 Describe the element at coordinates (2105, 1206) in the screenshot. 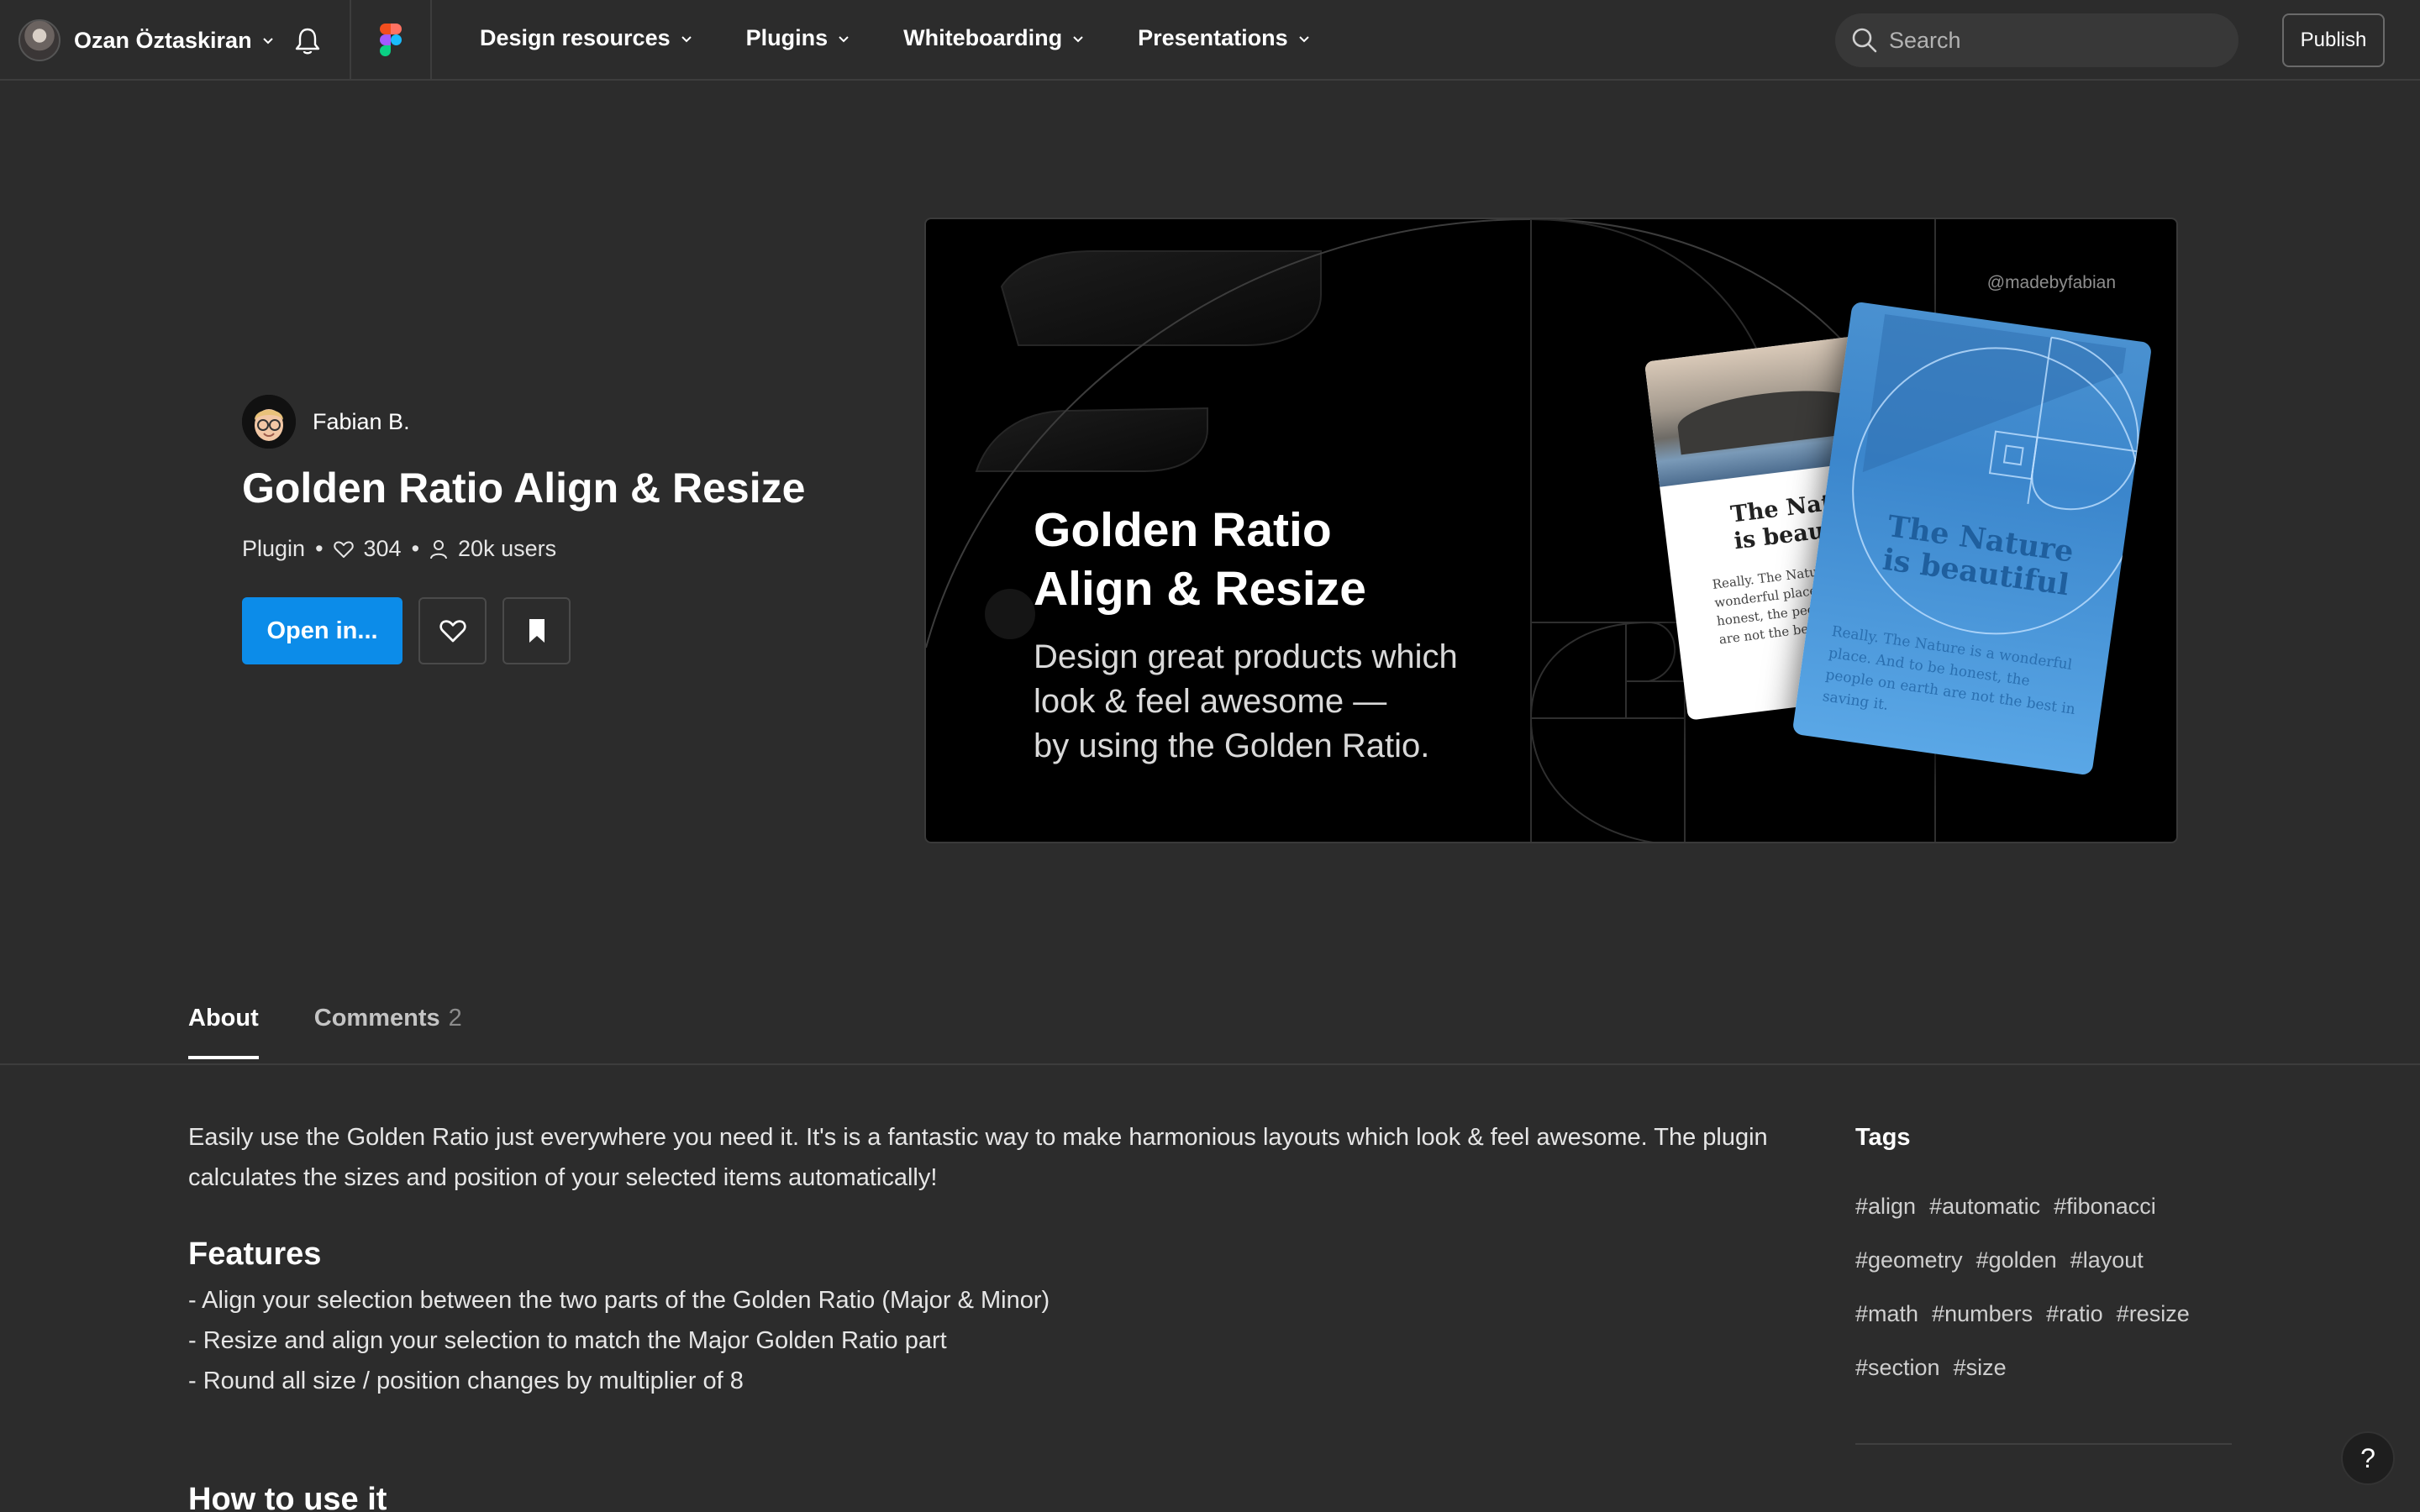

I see `tag-link: #fibonacci` at that location.